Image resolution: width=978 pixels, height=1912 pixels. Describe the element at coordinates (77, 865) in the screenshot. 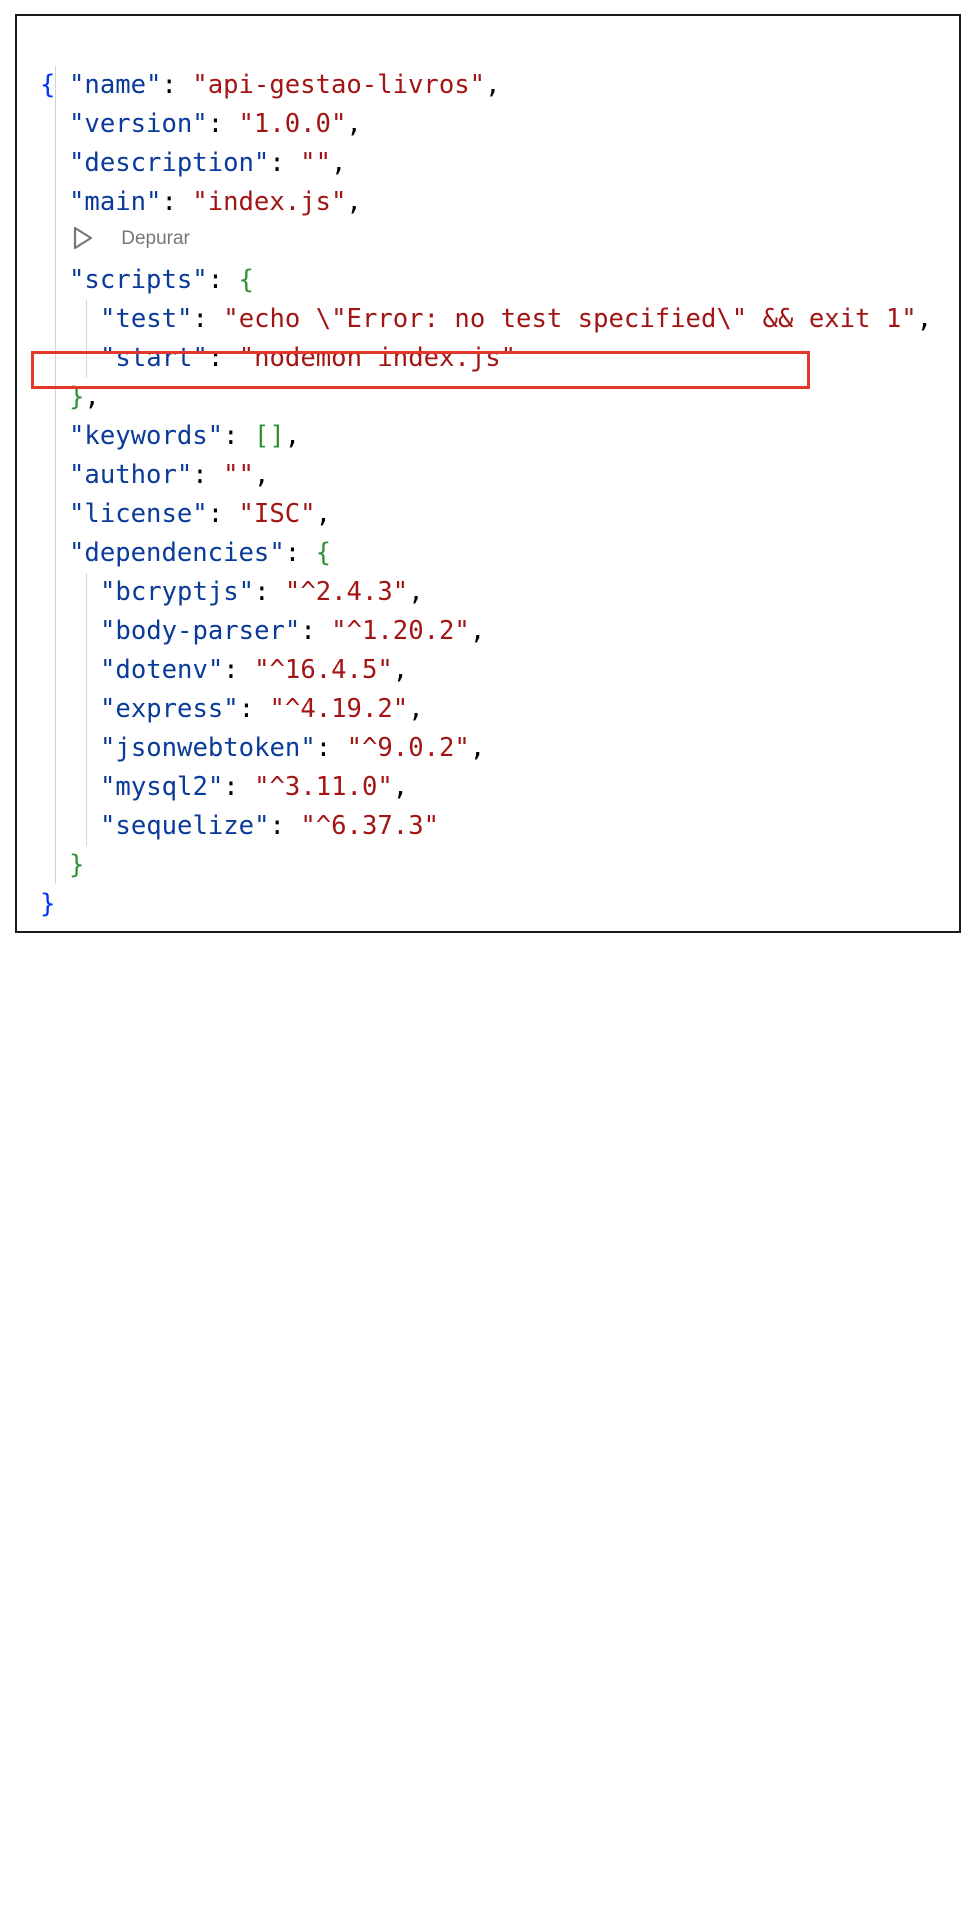

I see `dependencies-close-brace: }` at that location.